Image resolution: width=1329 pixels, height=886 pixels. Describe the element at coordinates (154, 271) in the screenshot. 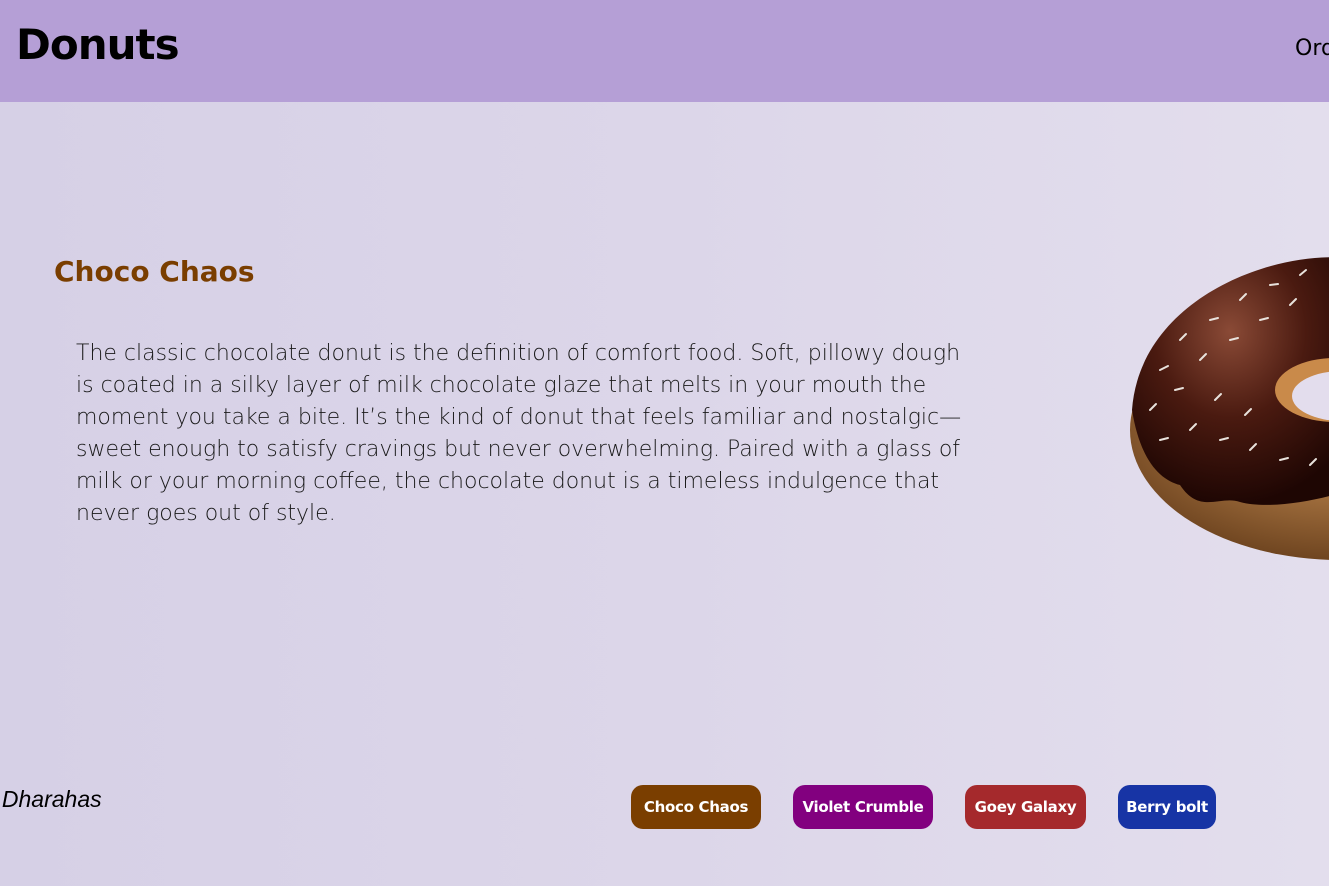

I see `product-title: Choco Chaos` at that location.